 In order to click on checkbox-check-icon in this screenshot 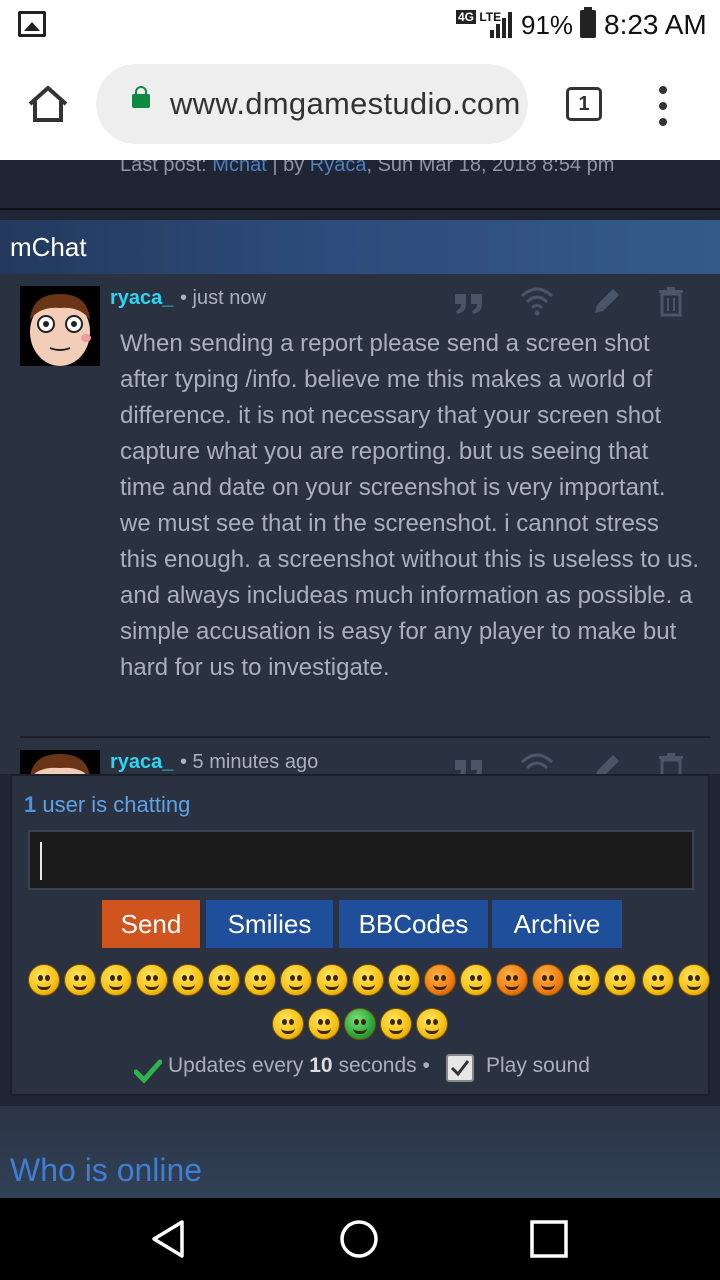, I will do `click(460, 1068)`.